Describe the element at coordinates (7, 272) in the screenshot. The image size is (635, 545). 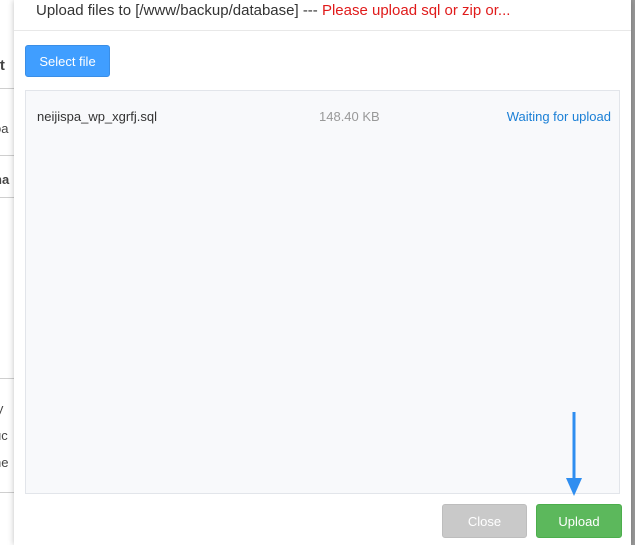
I see `background-page: rt oa na ly uc he` at that location.